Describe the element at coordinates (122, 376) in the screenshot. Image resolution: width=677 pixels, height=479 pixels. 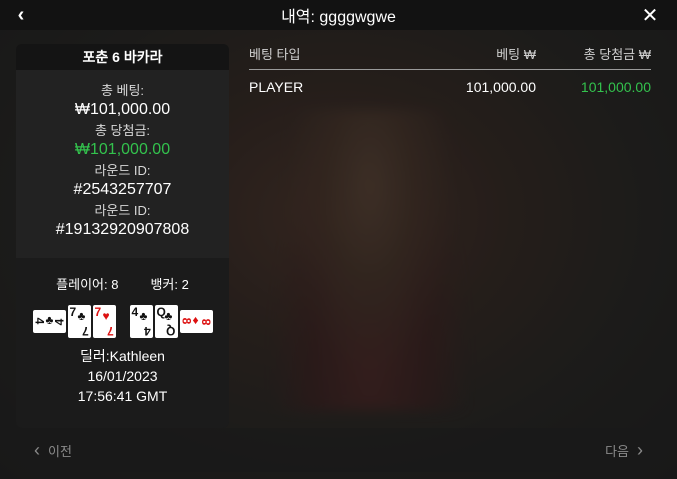
I see `round-date: 16/01/2023` at that location.